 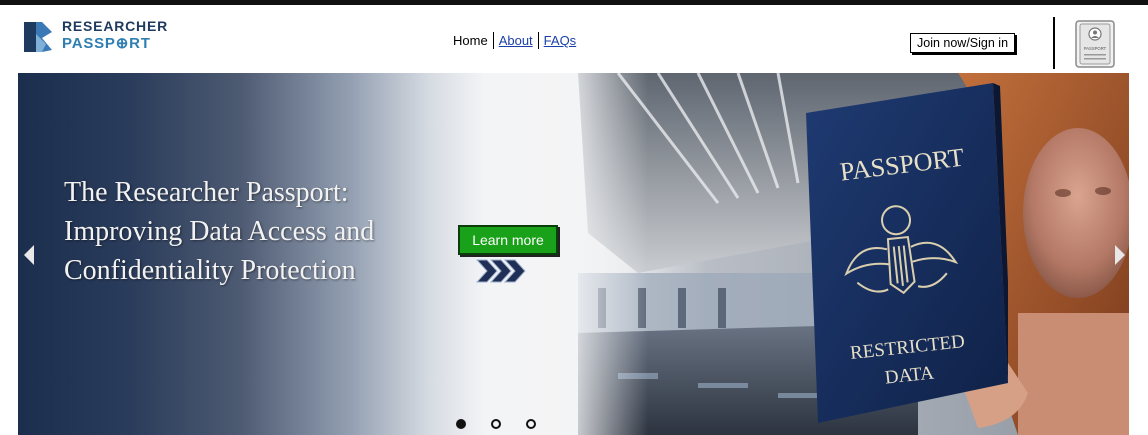 I want to click on chevrons-right-icon, so click(x=505, y=271).